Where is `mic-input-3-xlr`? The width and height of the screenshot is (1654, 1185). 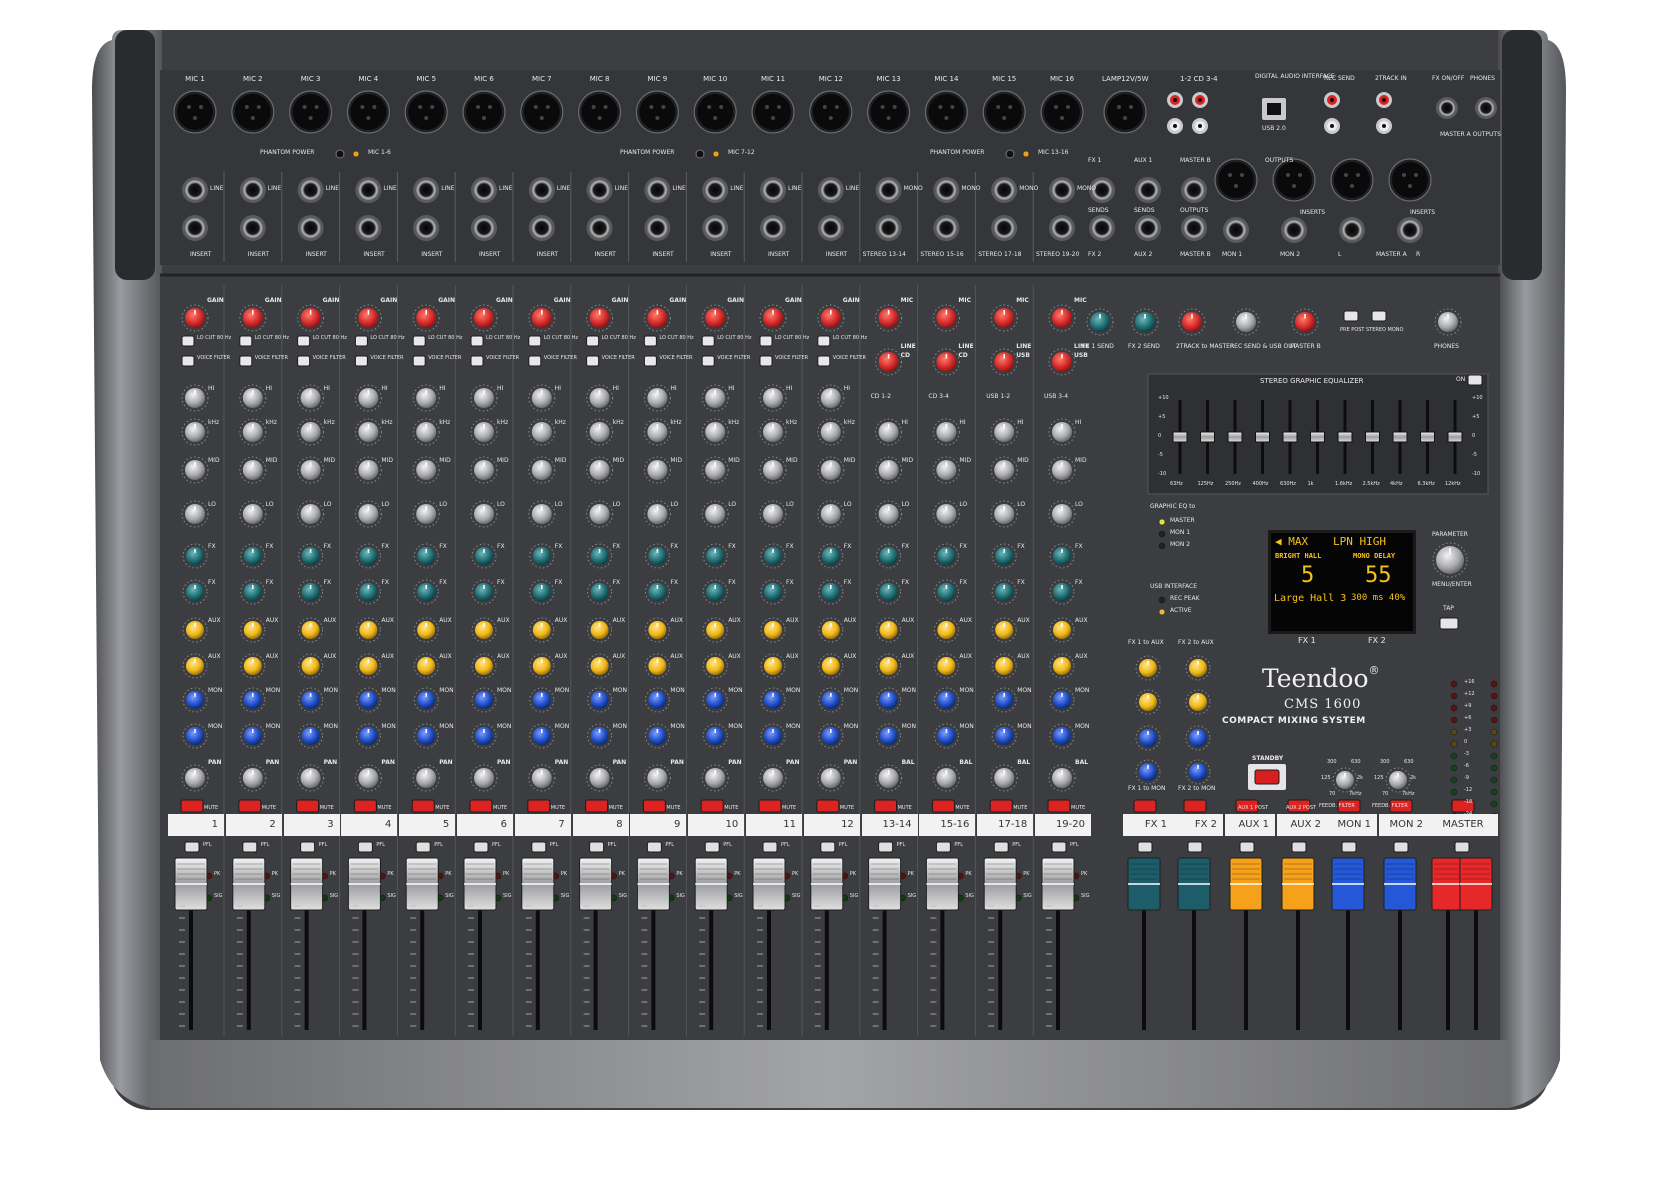
mic-input-3-xlr is located at coordinates (311, 112).